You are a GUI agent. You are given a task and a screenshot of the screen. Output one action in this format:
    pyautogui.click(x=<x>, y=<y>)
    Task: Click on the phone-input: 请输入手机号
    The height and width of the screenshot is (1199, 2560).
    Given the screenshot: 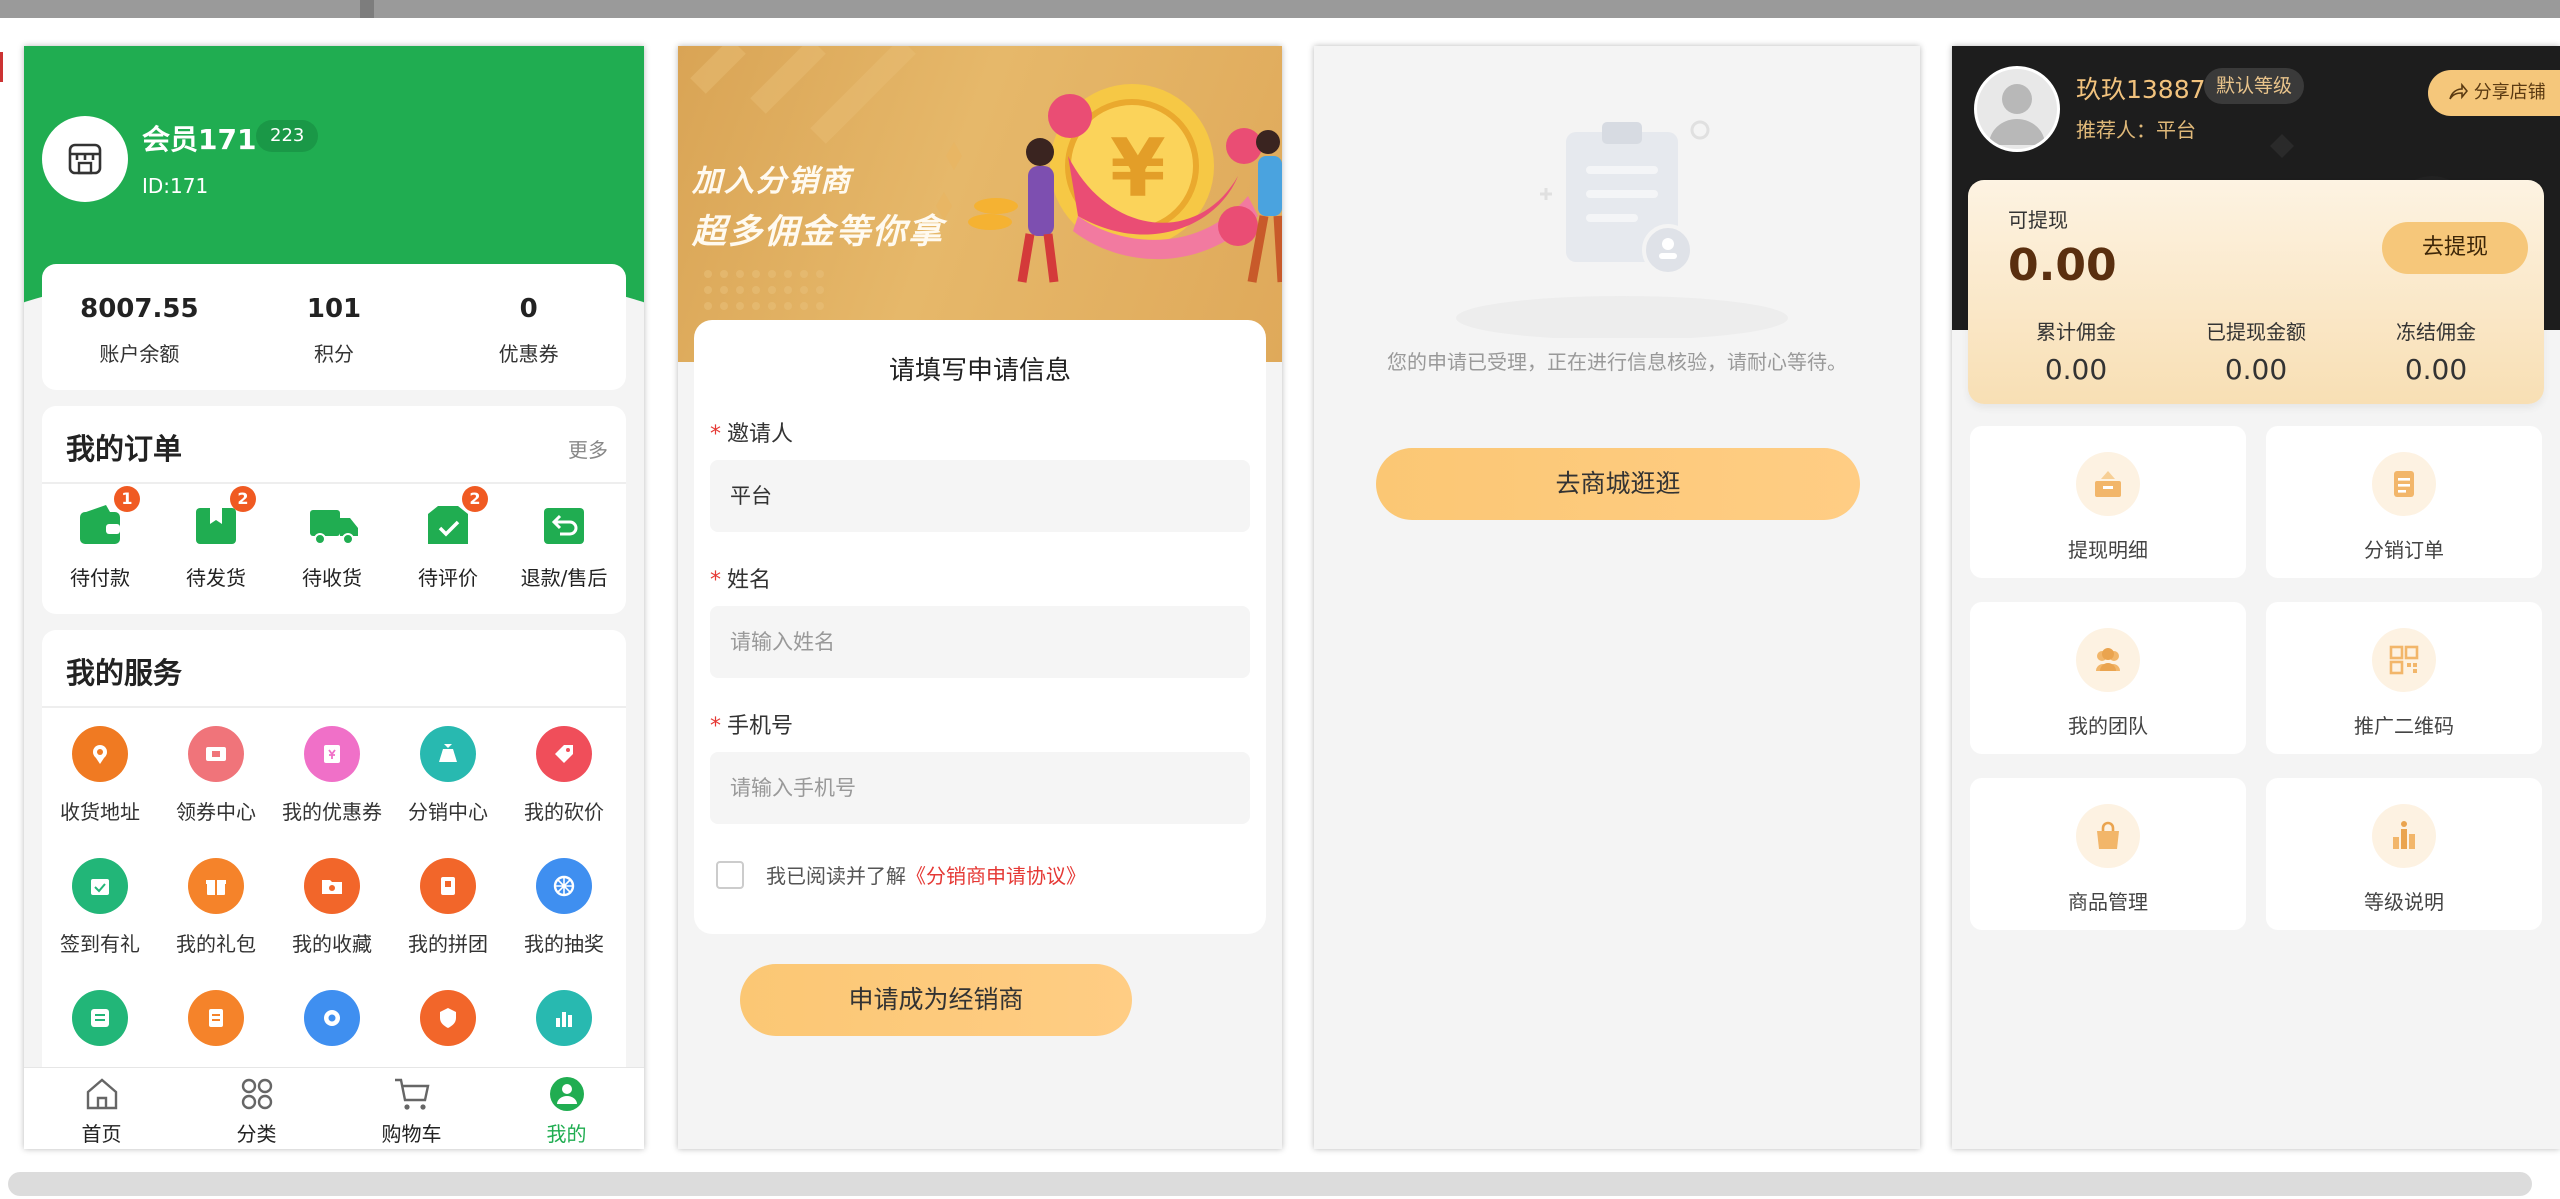 What is the action you would take?
    pyautogui.click(x=980, y=788)
    